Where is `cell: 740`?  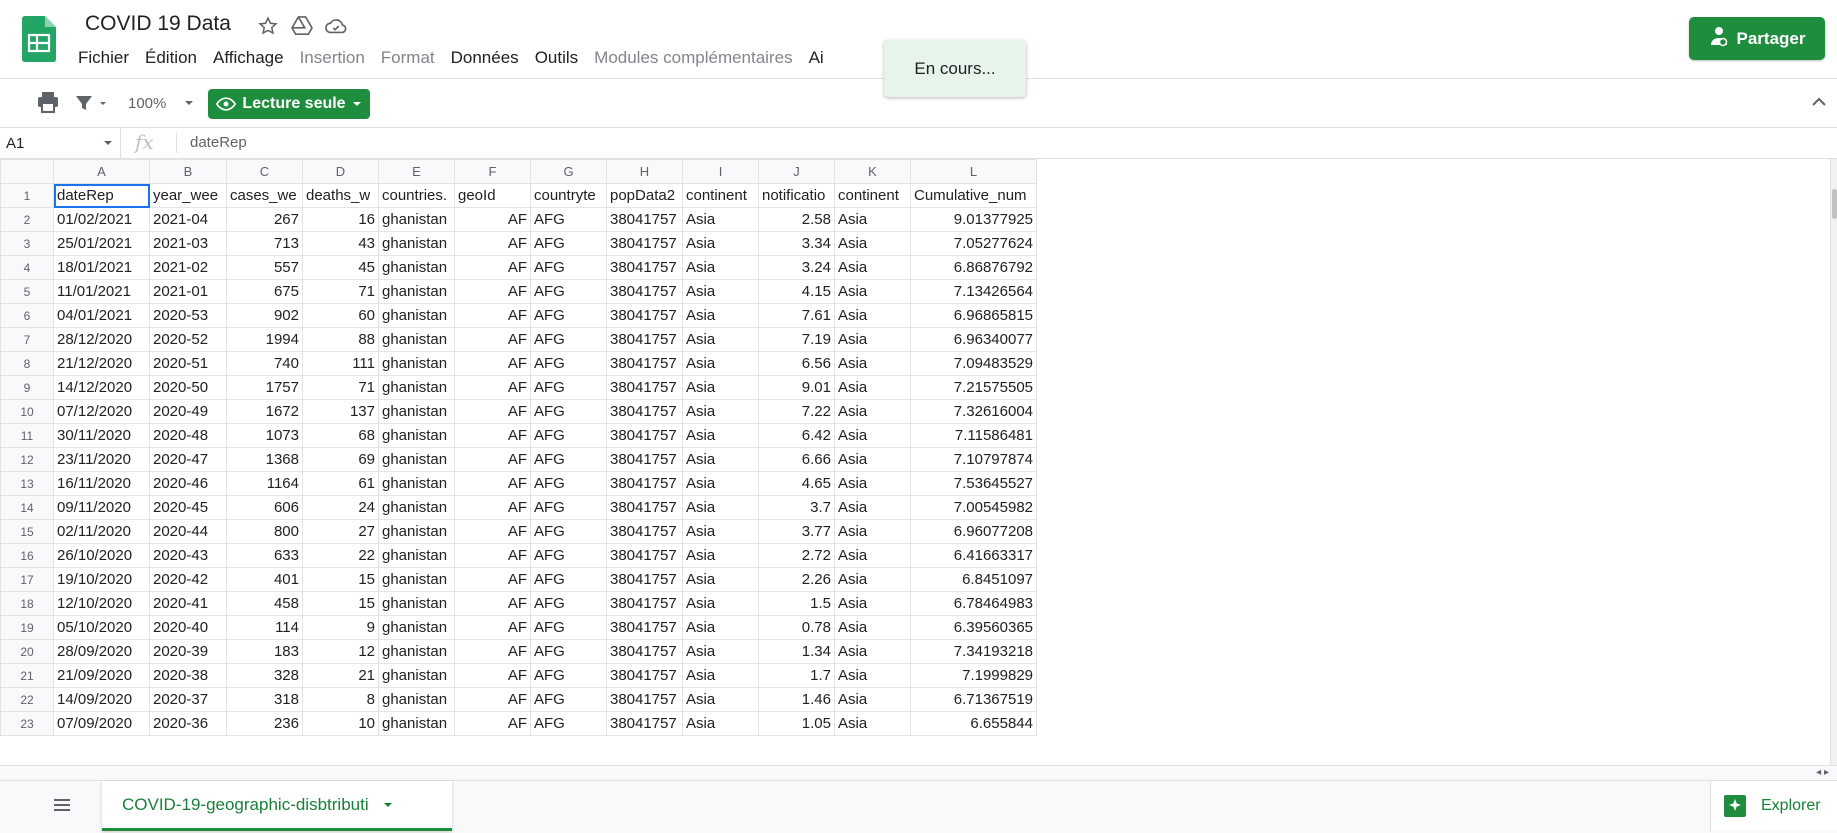 cell: 740 is located at coordinates (264, 363).